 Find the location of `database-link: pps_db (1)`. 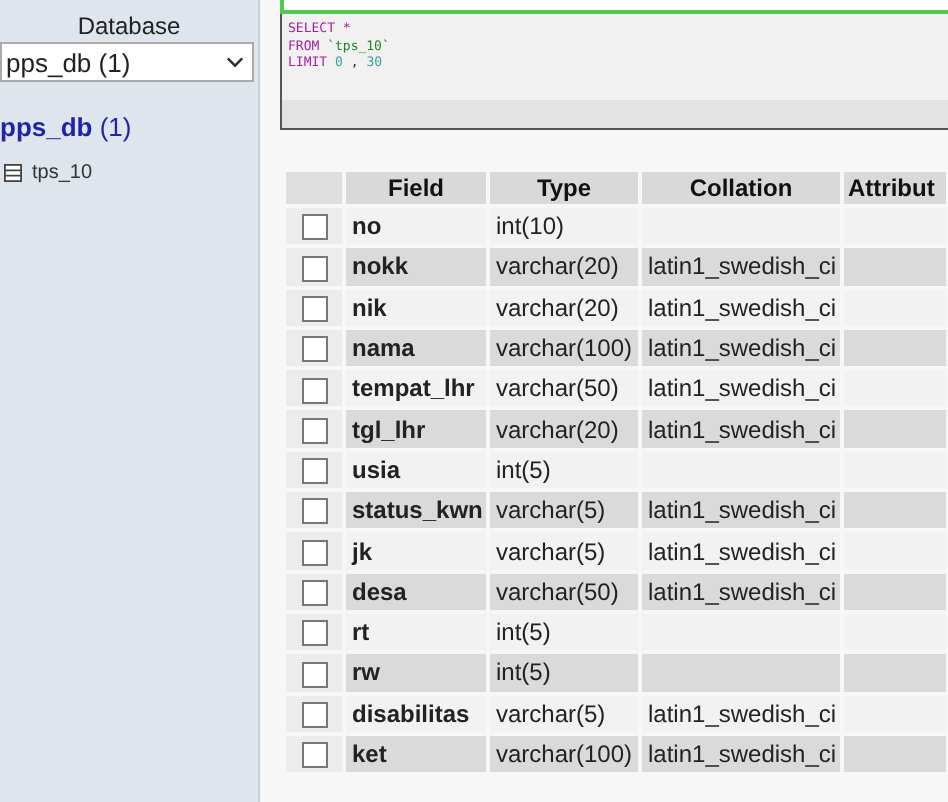

database-link: pps_db (1) is located at coordinates (66, 127).